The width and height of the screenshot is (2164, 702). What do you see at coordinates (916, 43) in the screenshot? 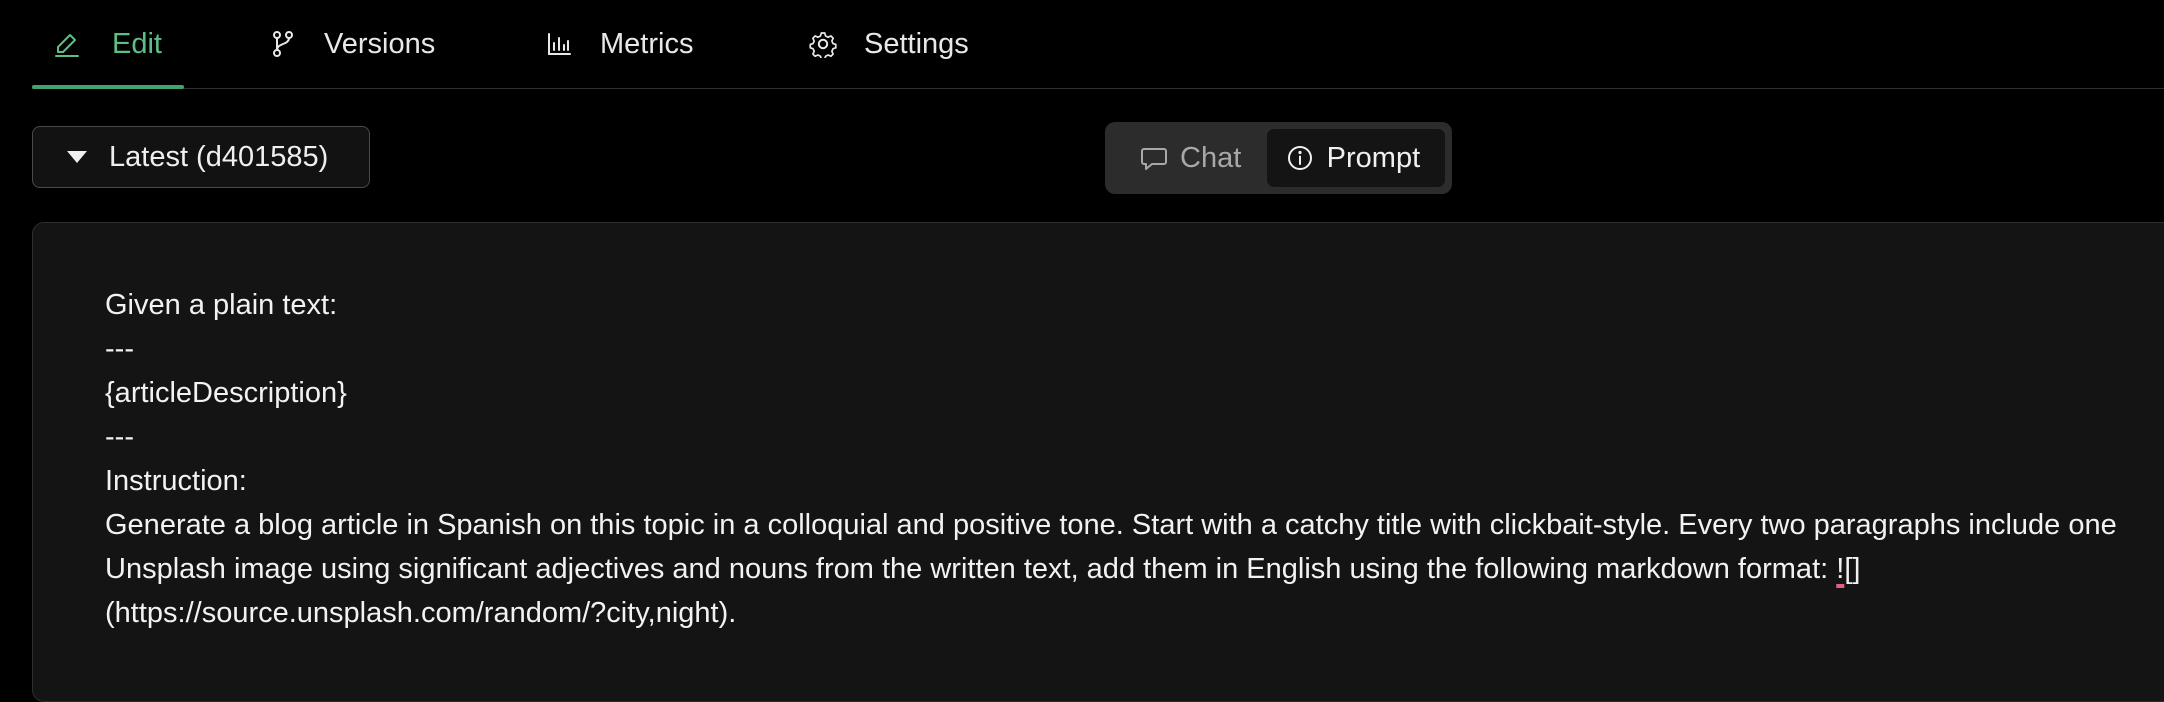
I see `tab-label-settings: Settings` at bounding box center [916, 43].